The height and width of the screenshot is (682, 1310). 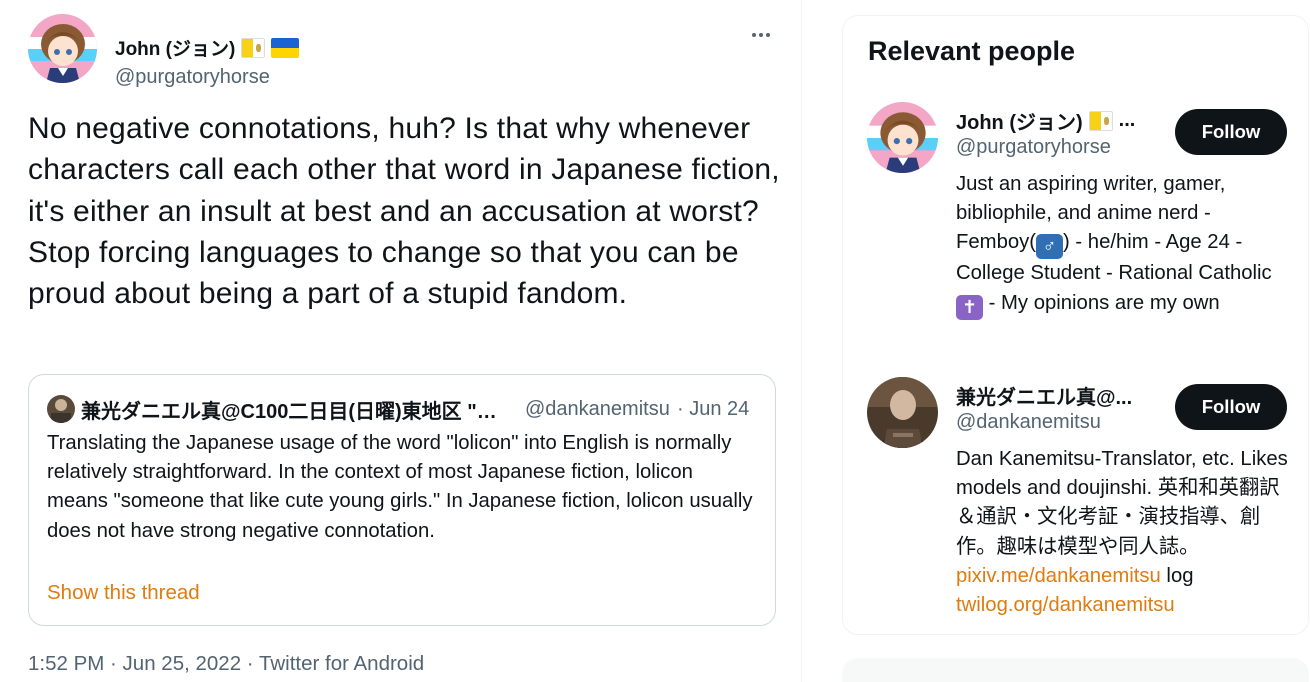 What do you see at coordinates (1058, 576) in the screenshot?
I see `pixiv-link: pixiv.me/dankanemitsu` at bounding box center [1058, 576].